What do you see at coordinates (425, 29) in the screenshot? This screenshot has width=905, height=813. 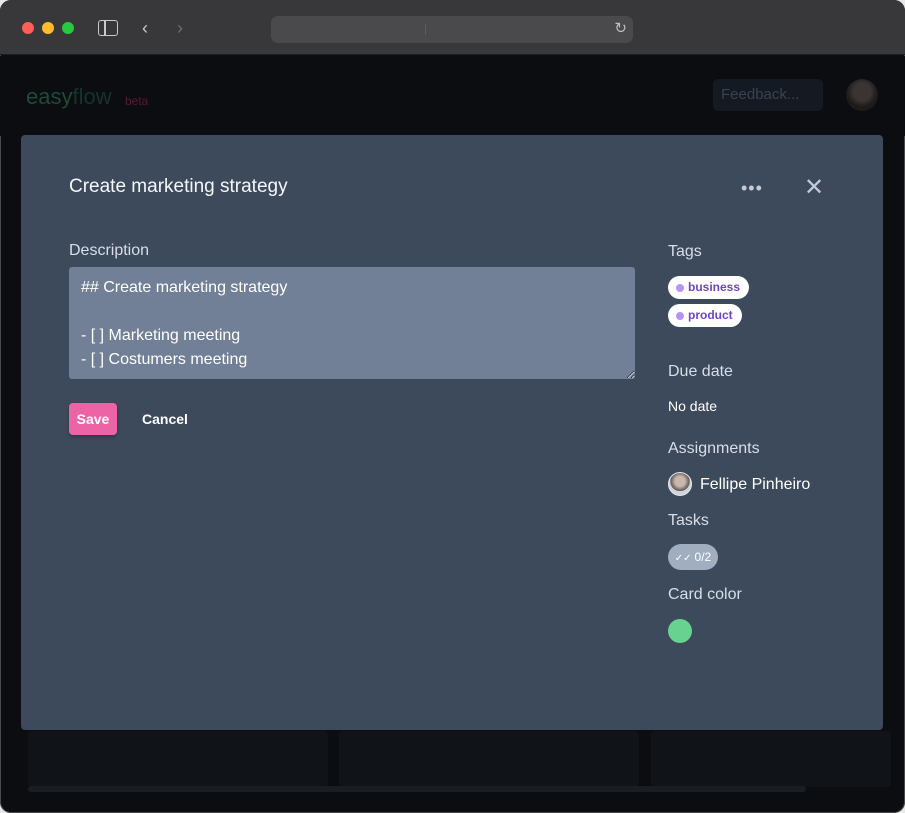 I see `address-bar-divider` at bounding box center [425, 29].